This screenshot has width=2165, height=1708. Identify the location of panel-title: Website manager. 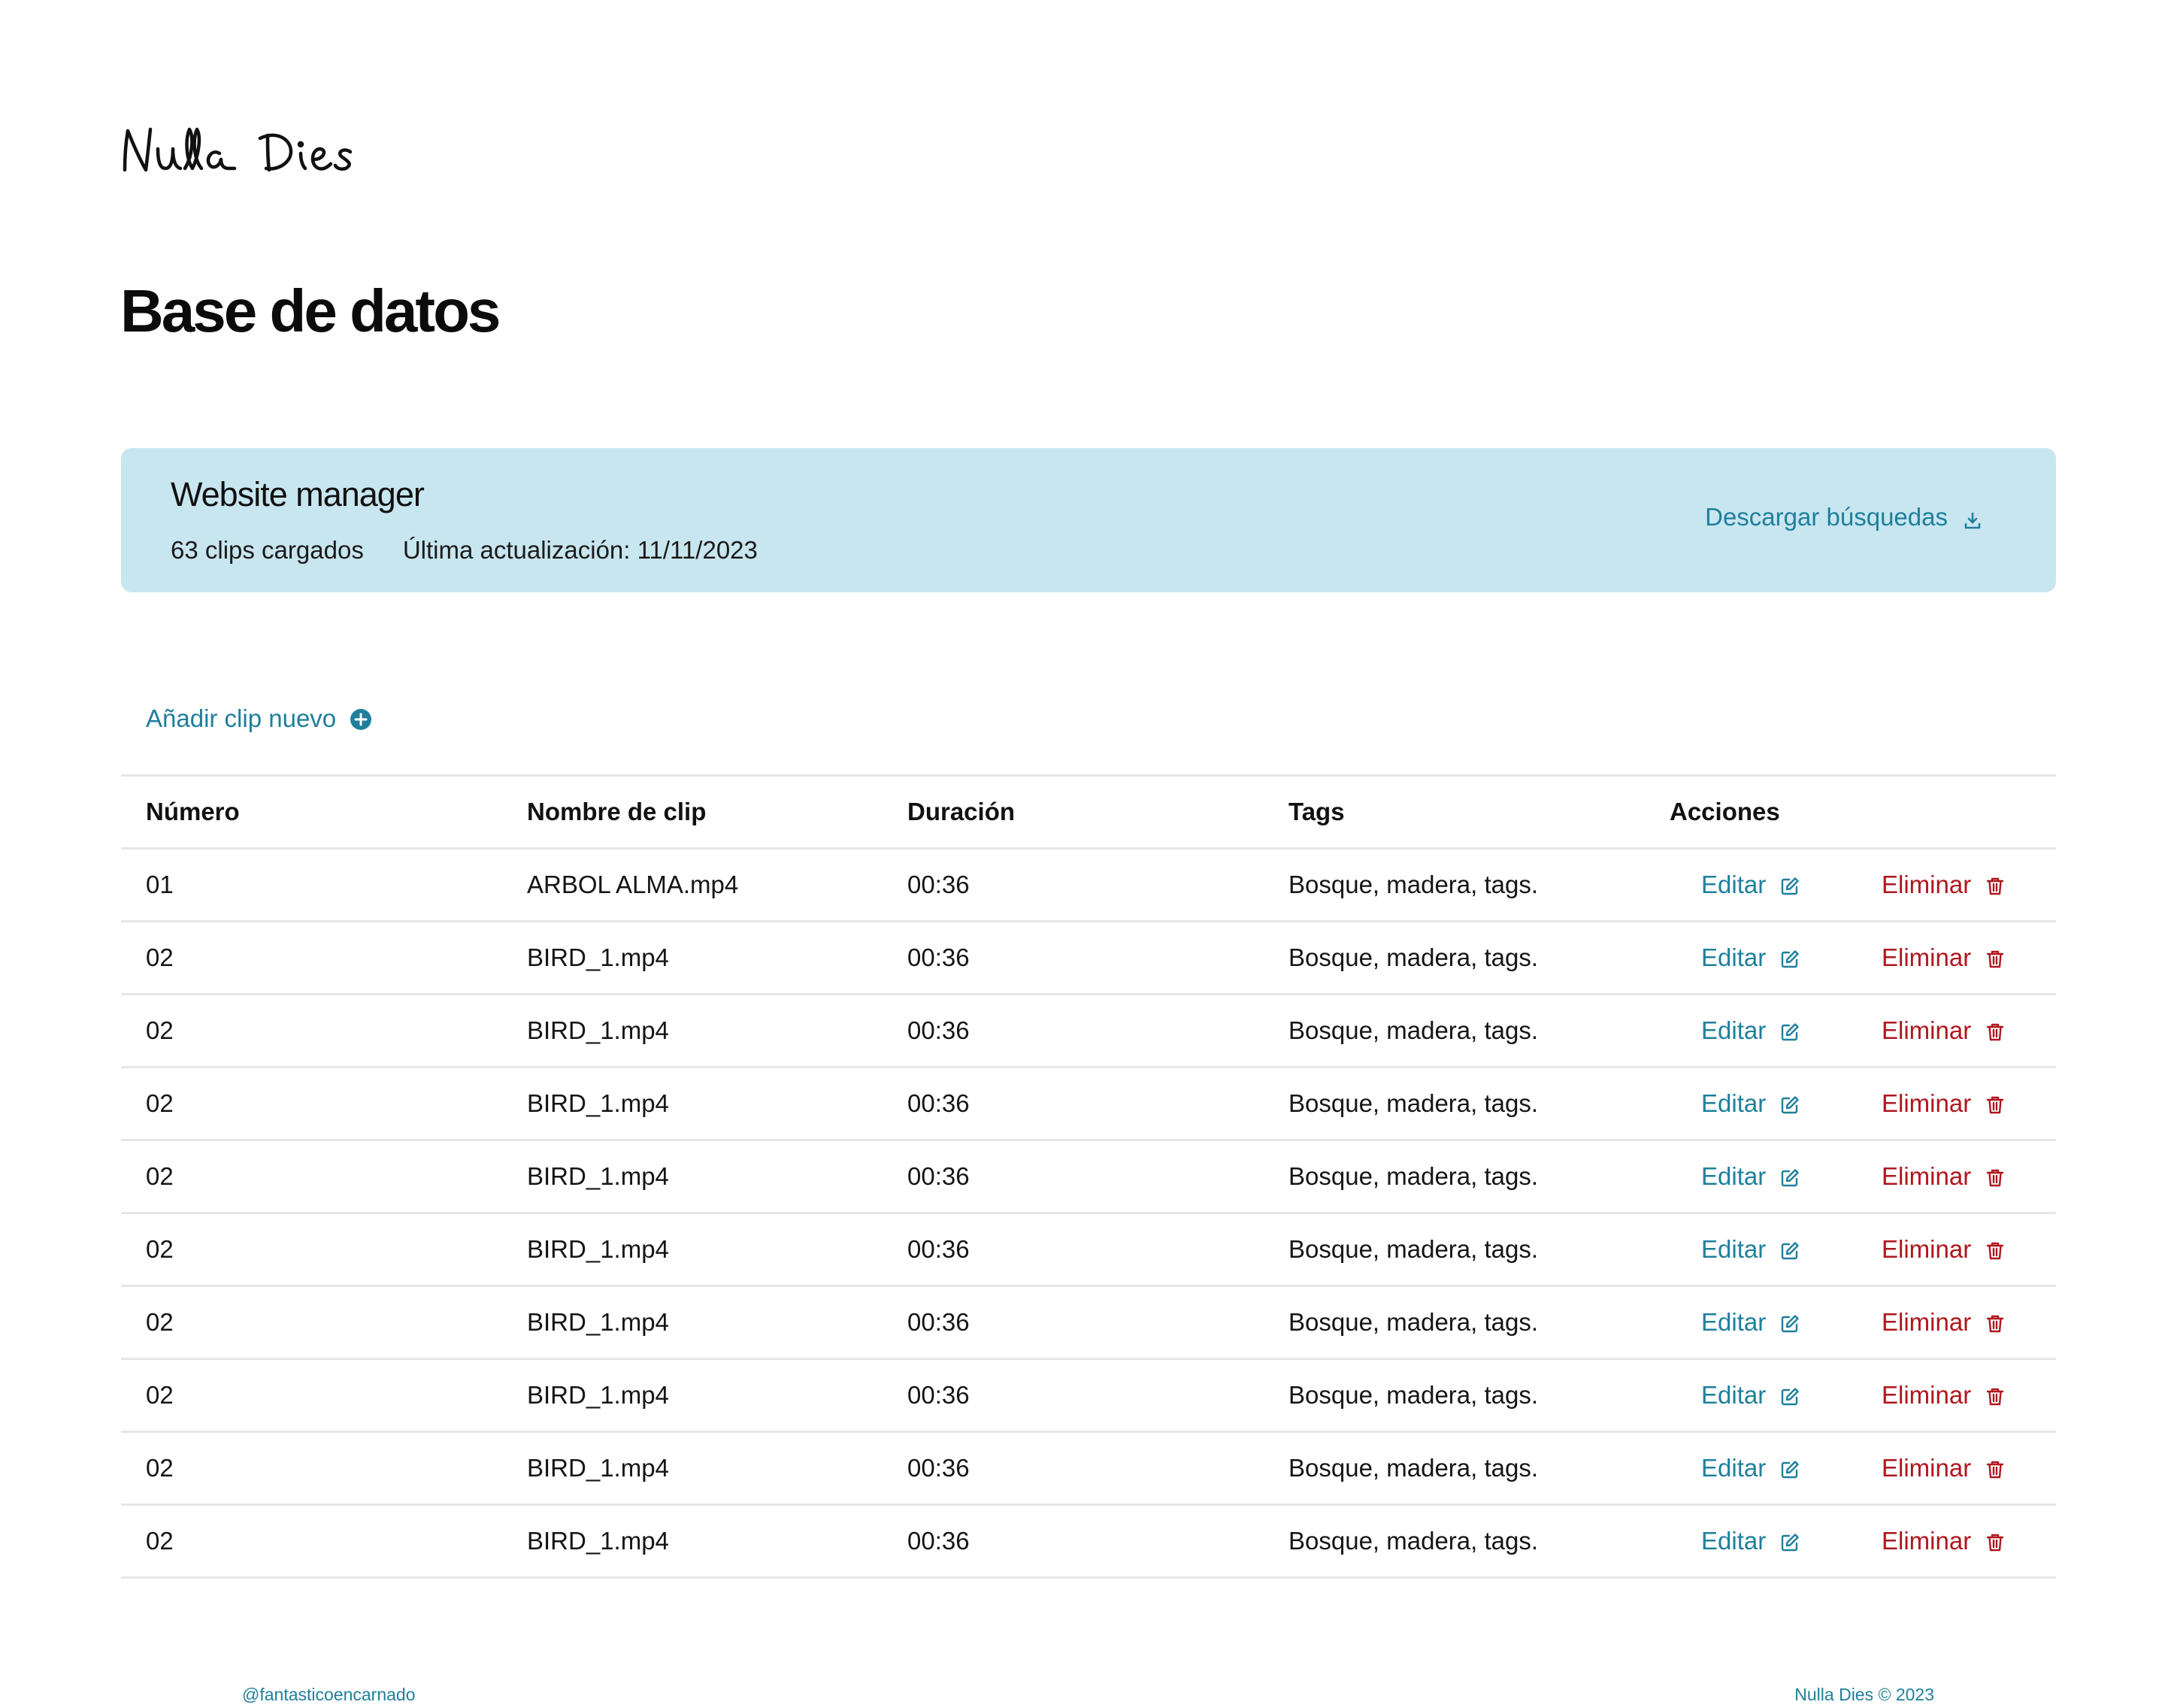
(298, 494).